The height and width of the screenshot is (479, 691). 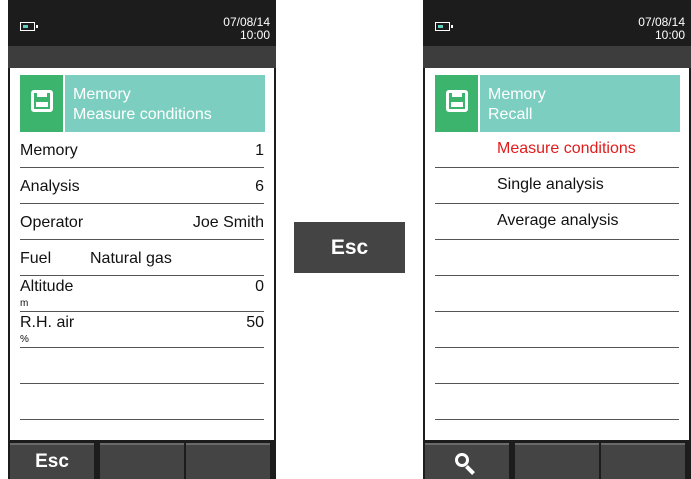 I want to click on function-keys, so click(x=557, y=459).